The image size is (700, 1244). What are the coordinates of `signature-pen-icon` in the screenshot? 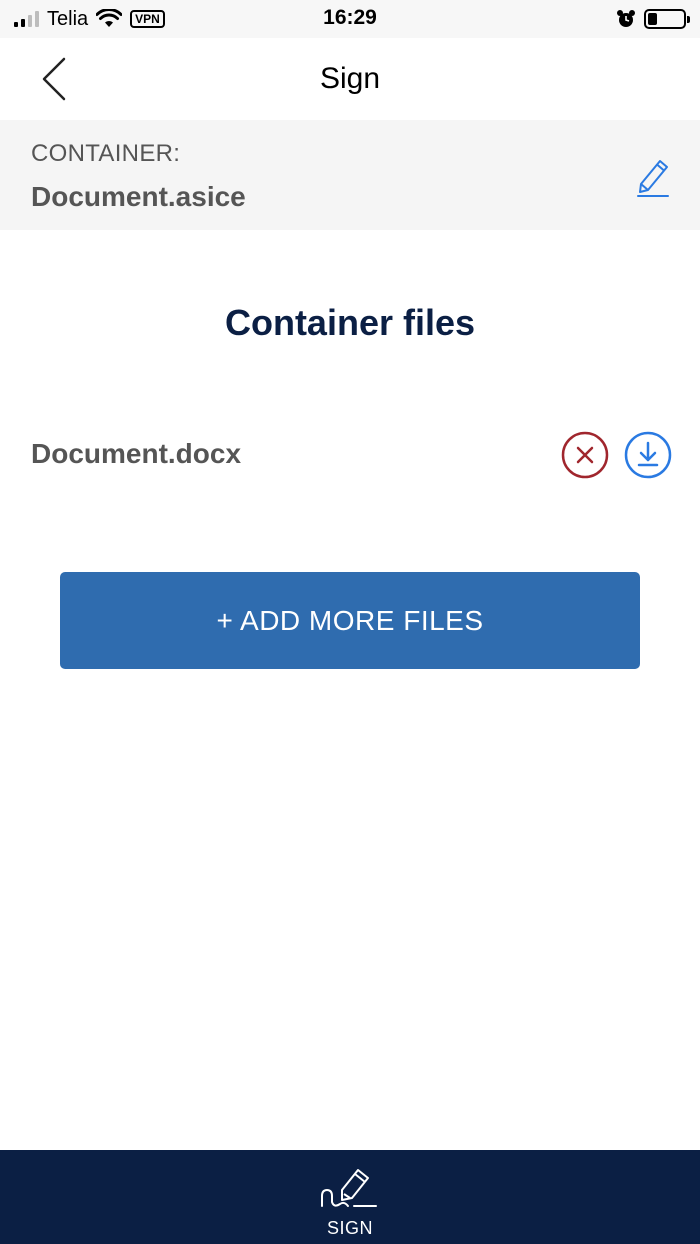 It's located at (349, 1188).